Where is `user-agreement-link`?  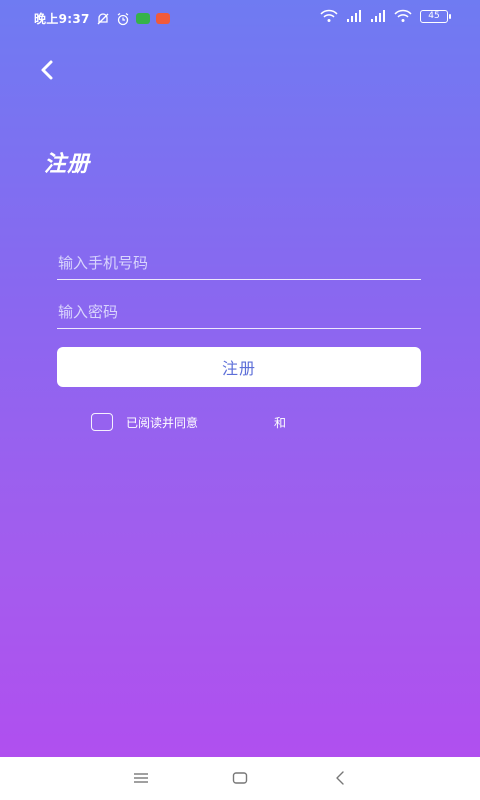
user-agreement-link is located at coordinates (236, 422).